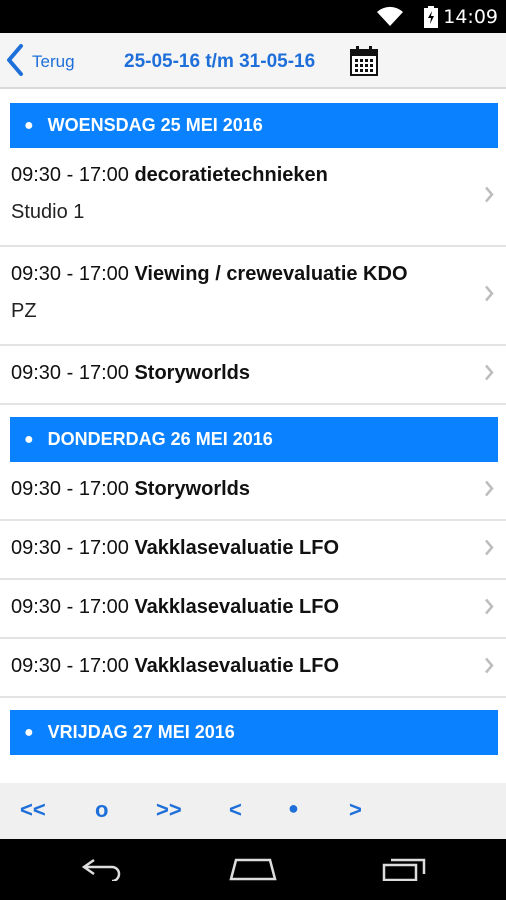 The height and width of the screenshot is (900, 506). I want to click on home-nav-icon, so click(253, 871).